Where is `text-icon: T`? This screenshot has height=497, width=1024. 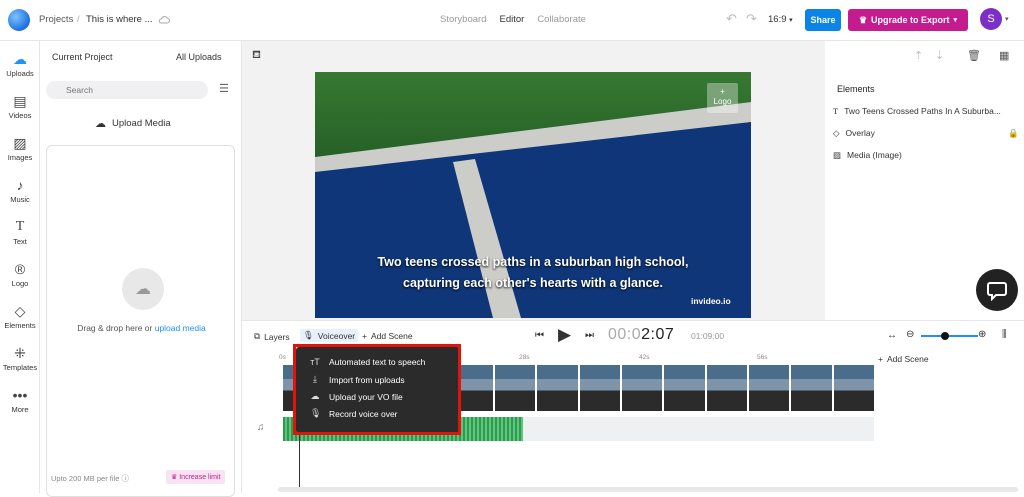 text-icon: T is located at coordinates (836, 111).